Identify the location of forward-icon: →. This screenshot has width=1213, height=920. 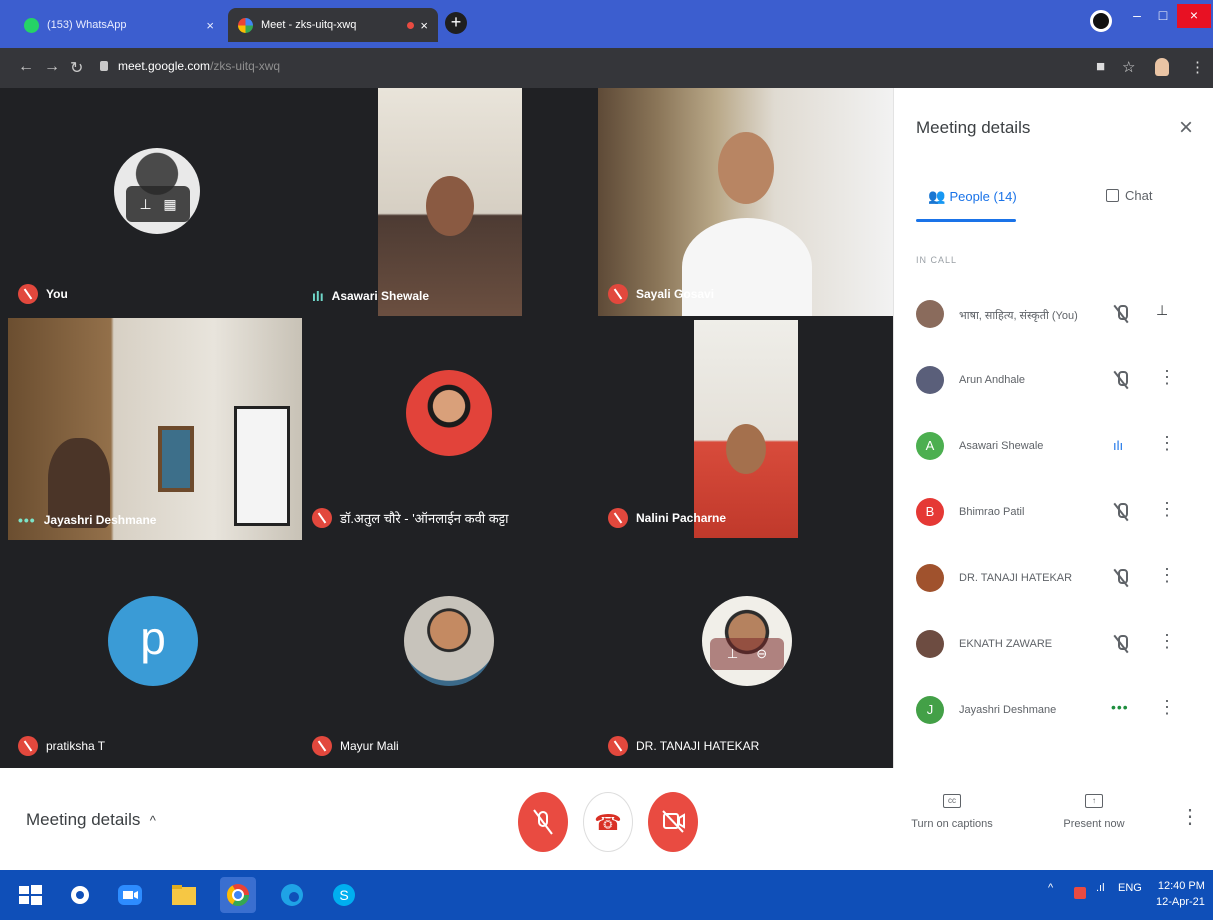
(52, 67).